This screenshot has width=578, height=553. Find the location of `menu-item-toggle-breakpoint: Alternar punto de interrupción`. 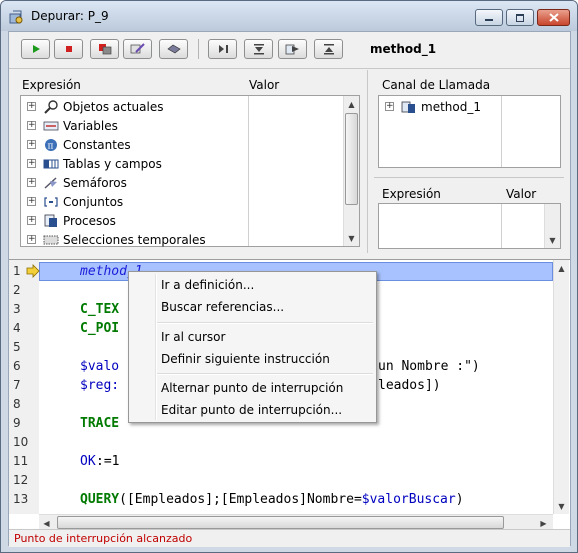

menu-item-toggle-breakpoint: Alternar punto de interrupción is located at coordinates (252, 388).